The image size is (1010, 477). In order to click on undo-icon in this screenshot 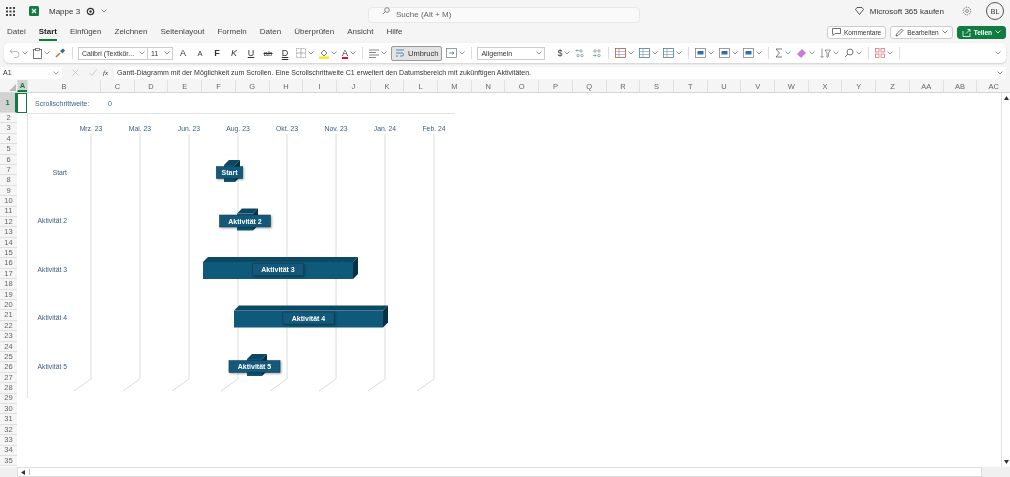, I will do `click(14, 53)`.